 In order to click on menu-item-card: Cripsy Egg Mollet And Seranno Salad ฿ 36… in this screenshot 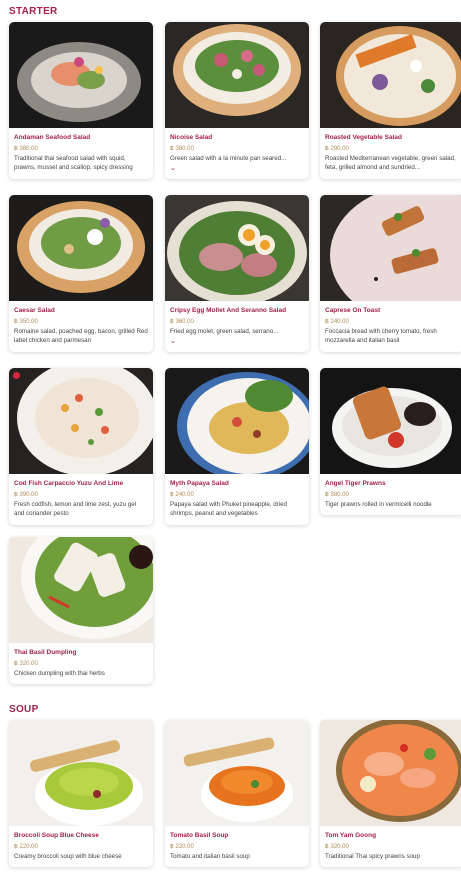, I will do `click(237, 273)`.